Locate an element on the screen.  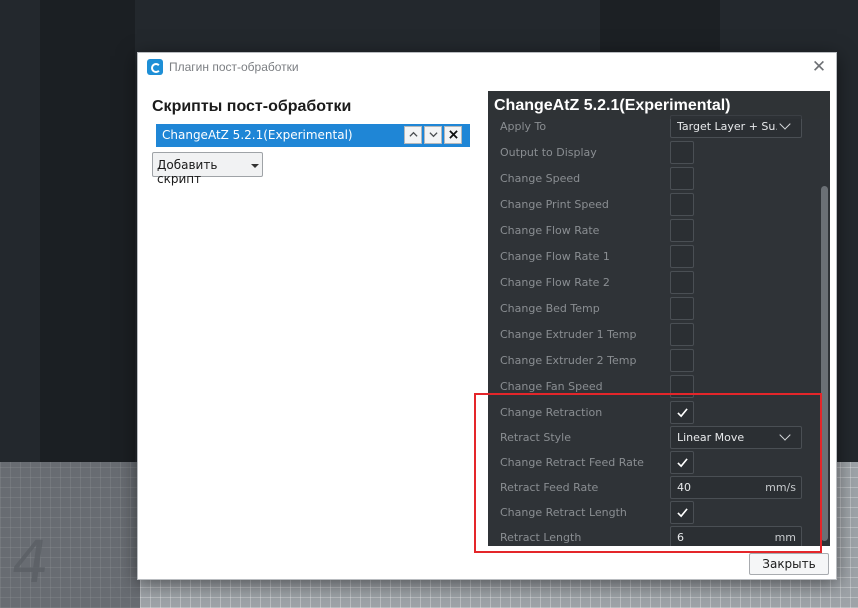
setting-row-change-extruder-1-temp: Change Extruder 1 Temp is located at coordinates (653, 335).